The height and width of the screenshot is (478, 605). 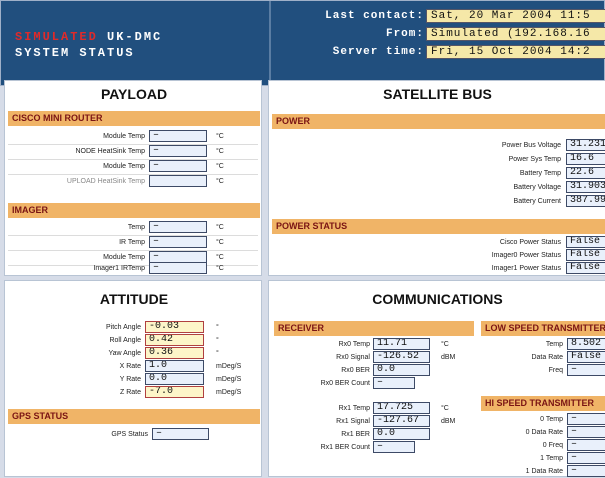 I want to click on field-label: Rx0 Signal, so click(x=353, y=357).